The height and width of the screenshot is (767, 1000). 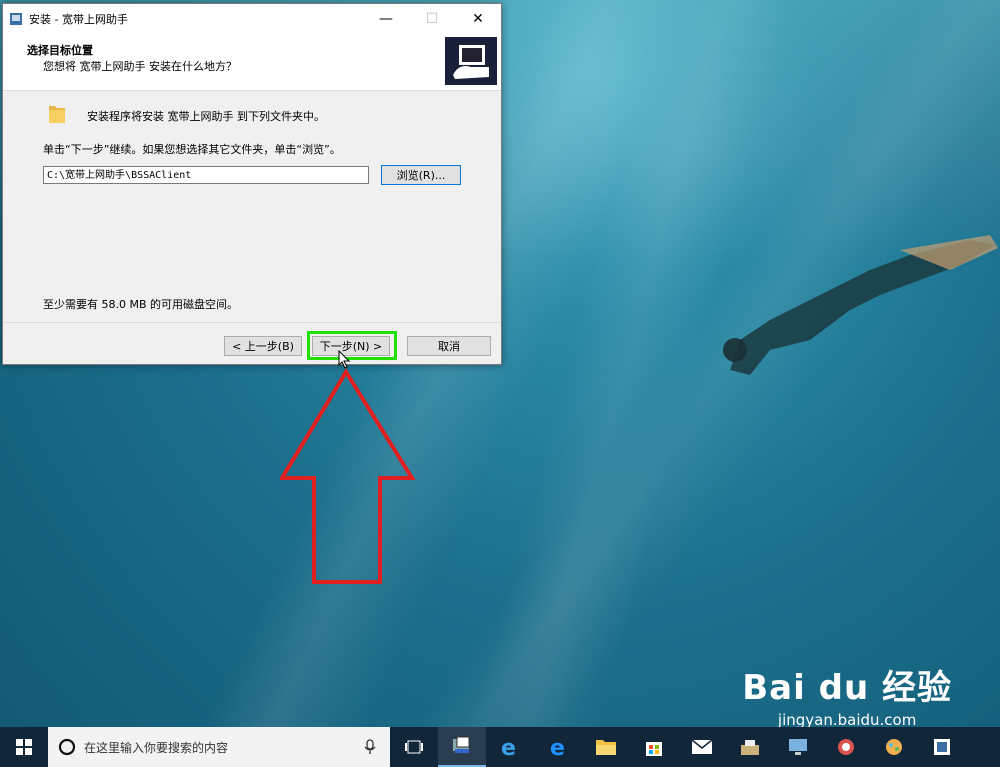 I want to click on maximize-button: ☐, so click(x=432, y=19).